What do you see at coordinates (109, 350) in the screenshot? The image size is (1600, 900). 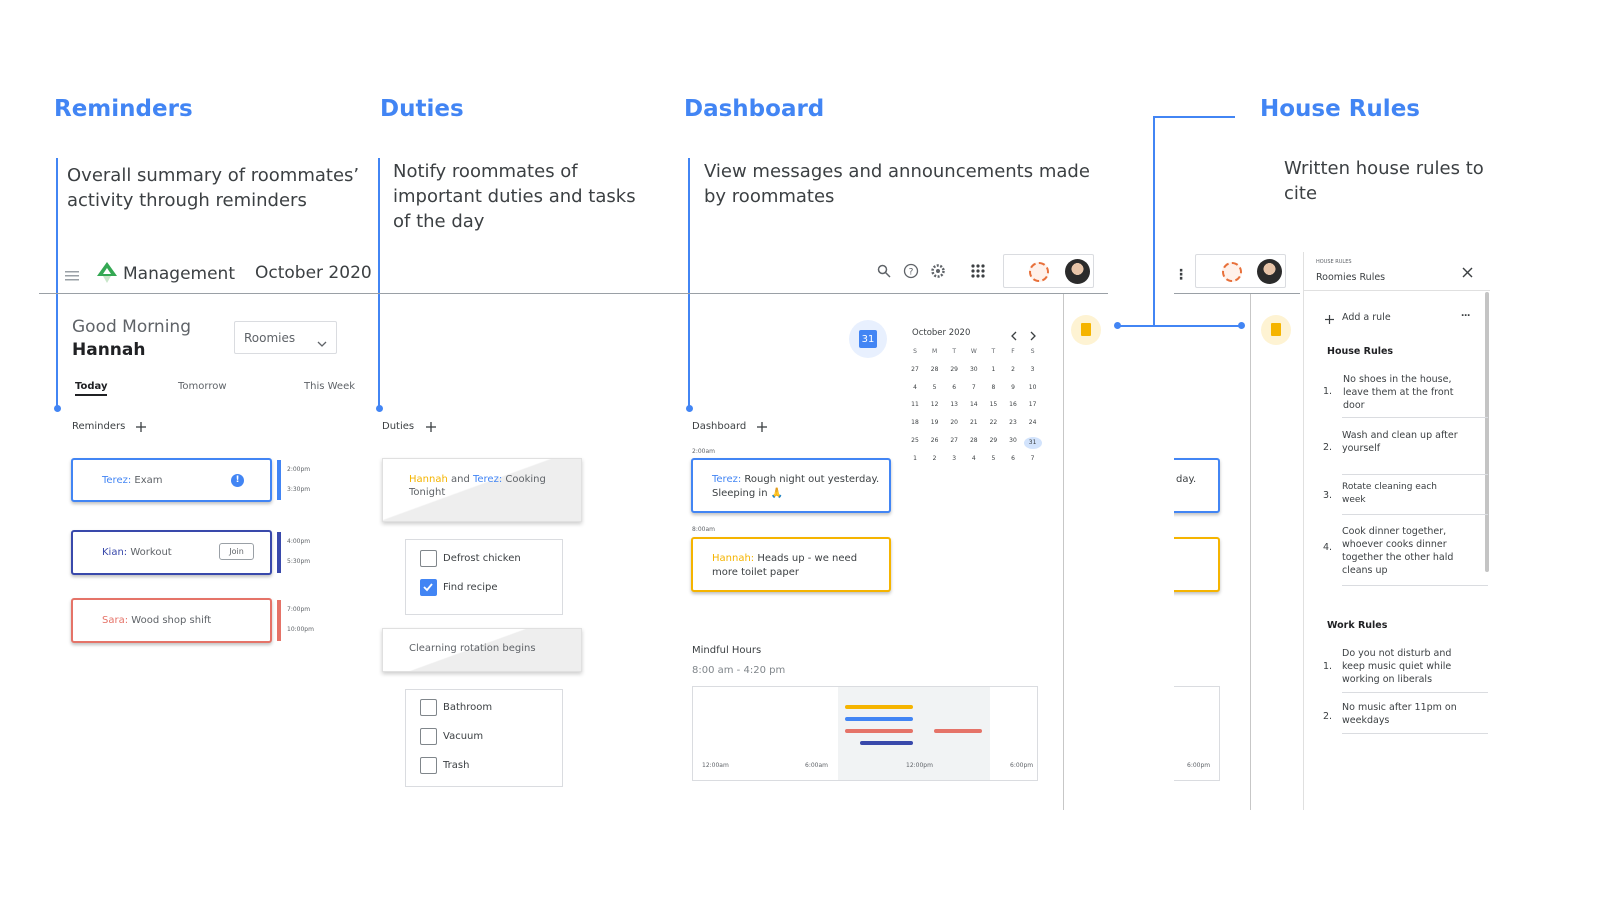 I see `user-name: Hannah` at bounding box center [109, 350].